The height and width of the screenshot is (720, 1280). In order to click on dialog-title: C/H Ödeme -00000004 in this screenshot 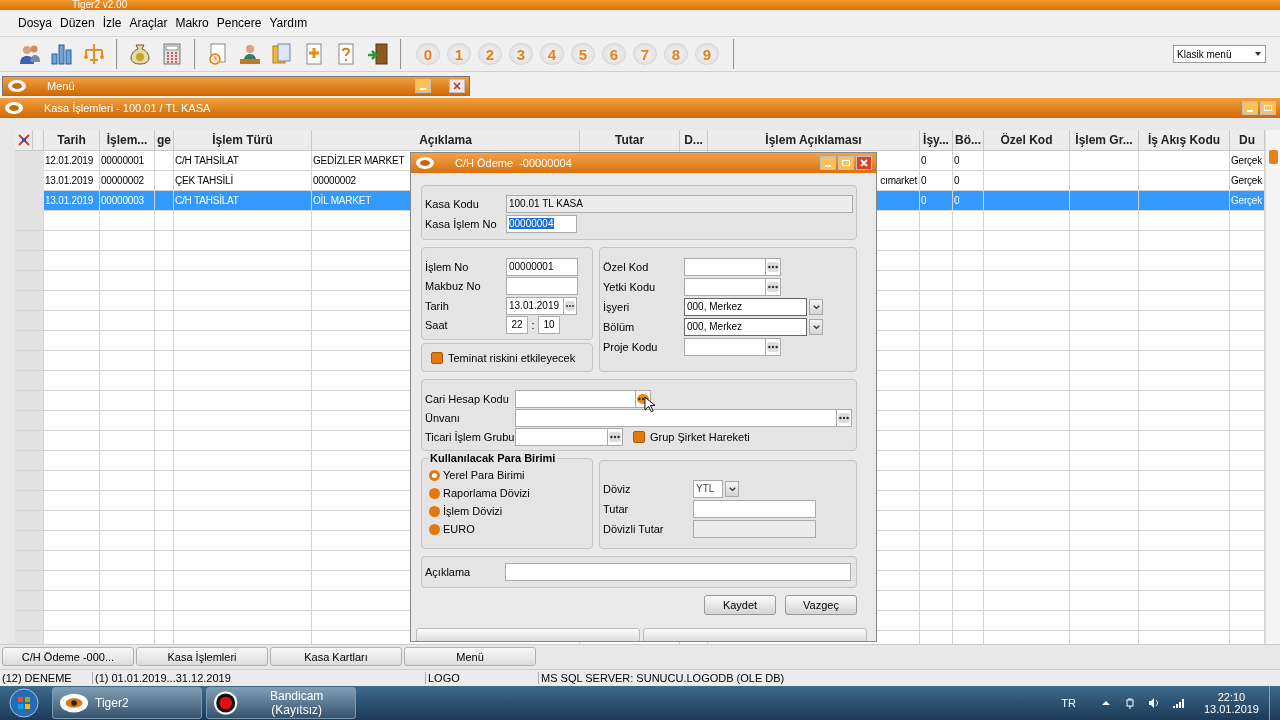, I will do `click(513, 163)`.